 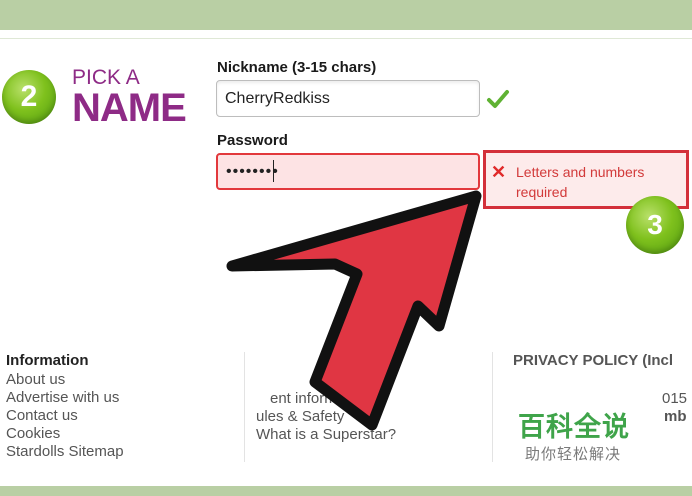 What do you see at coordinates (29, 97) in the screenshot?
I see `step-2-badge: 2` at bounding box center [29, 97].